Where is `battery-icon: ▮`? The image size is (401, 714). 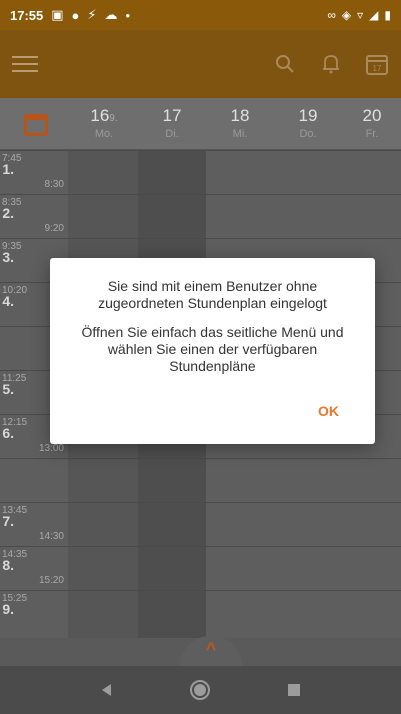
battery-icon: ▮ is located at coordinates (387, 15).